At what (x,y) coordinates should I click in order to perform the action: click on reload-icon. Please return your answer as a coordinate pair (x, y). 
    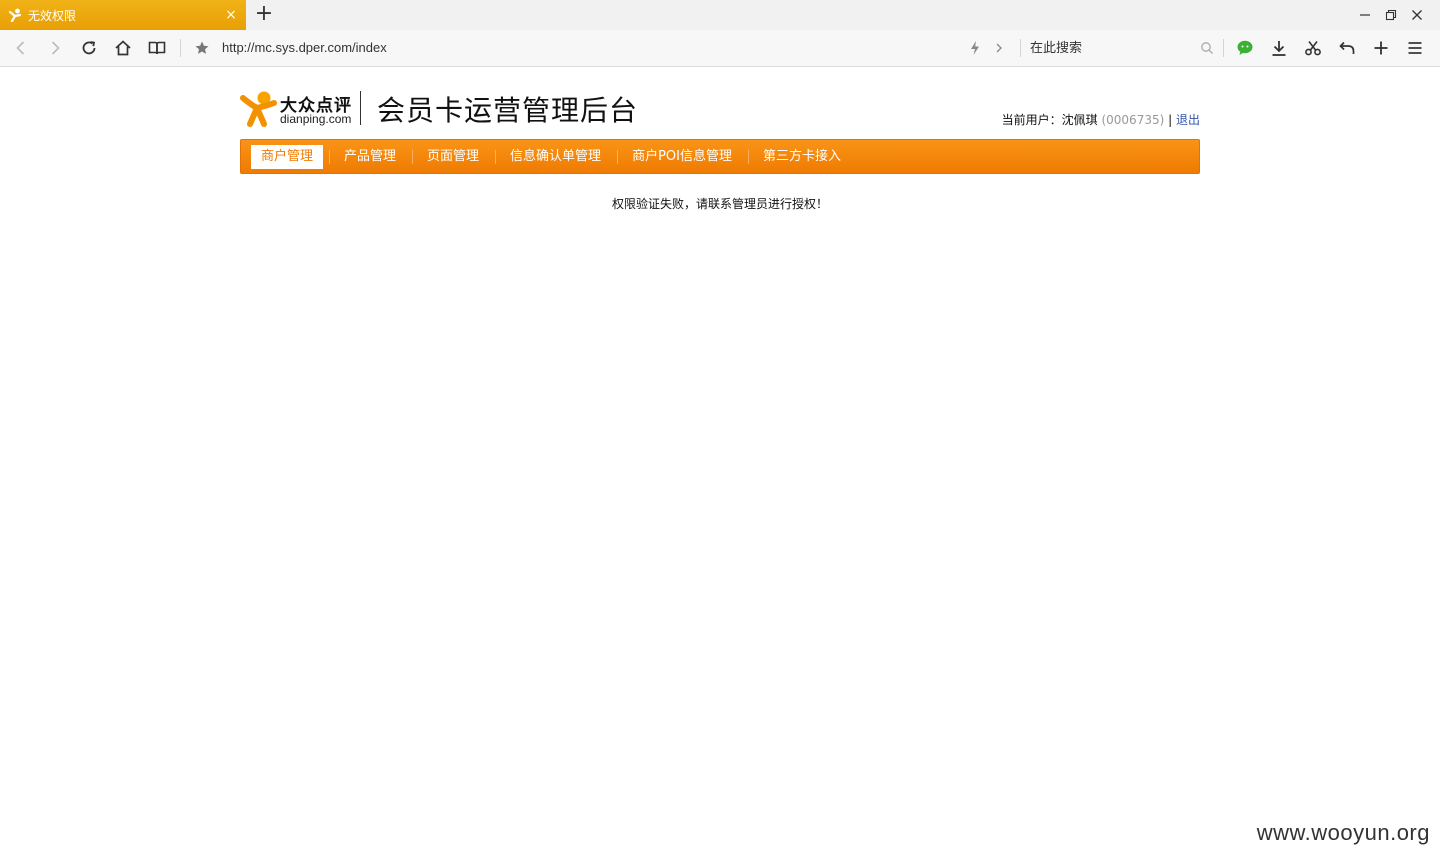
    Looking at the image, I should click on (89, 48).